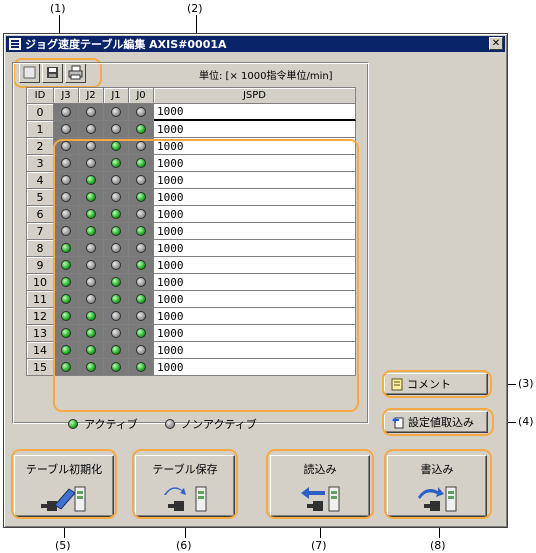 Image resolution: width=536 pixels, height=553 pixels. I want to click on read-button: 読込み, so click(320, 486).